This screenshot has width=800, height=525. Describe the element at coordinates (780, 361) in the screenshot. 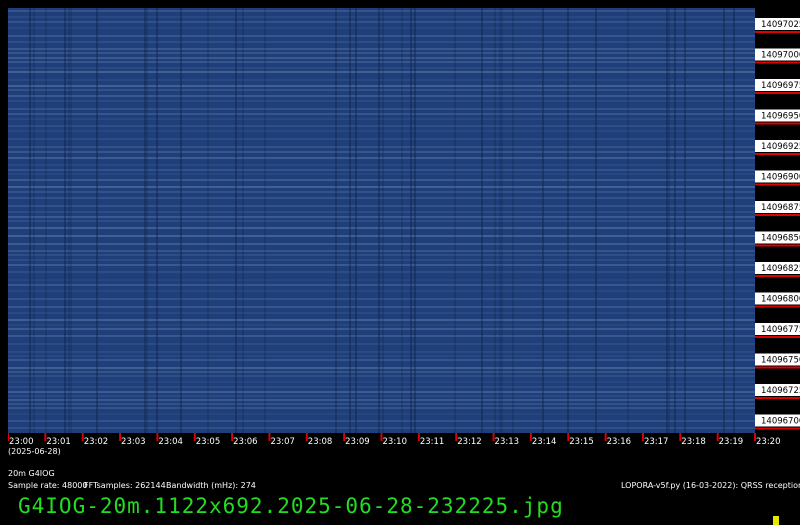

I see `freq-label: 14096750` at that location.